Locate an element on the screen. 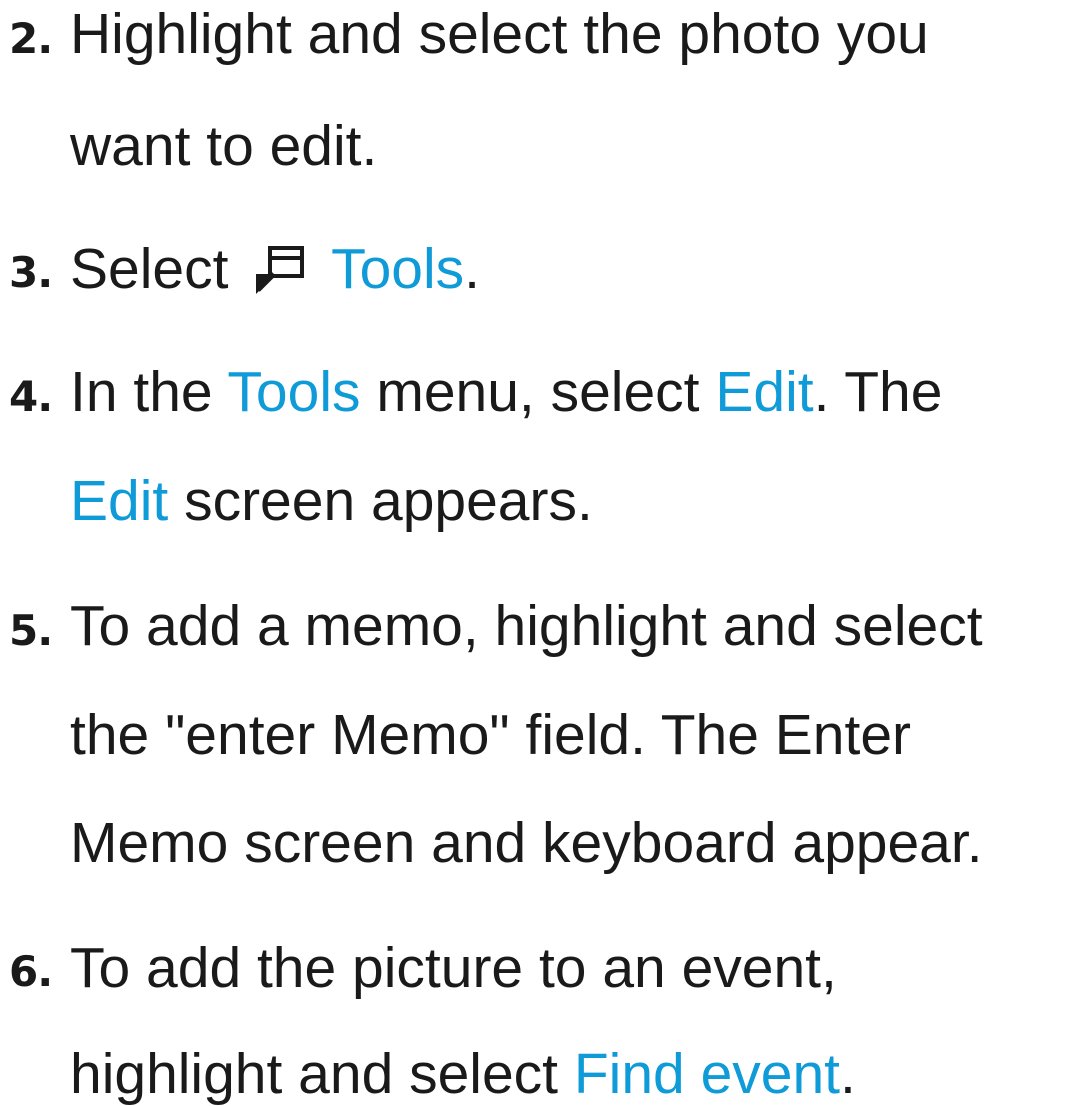  step-number: 3. is located at coordinates (31, 272).